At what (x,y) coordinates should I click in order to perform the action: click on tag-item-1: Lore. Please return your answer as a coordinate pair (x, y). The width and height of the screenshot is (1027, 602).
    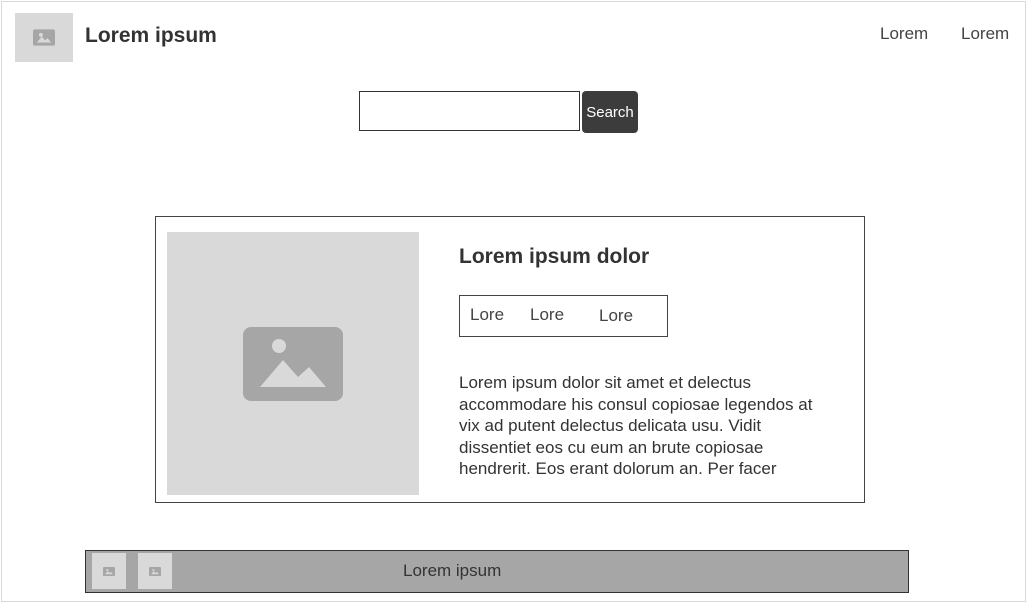
    Looking at the image, I should click on (487, 315).